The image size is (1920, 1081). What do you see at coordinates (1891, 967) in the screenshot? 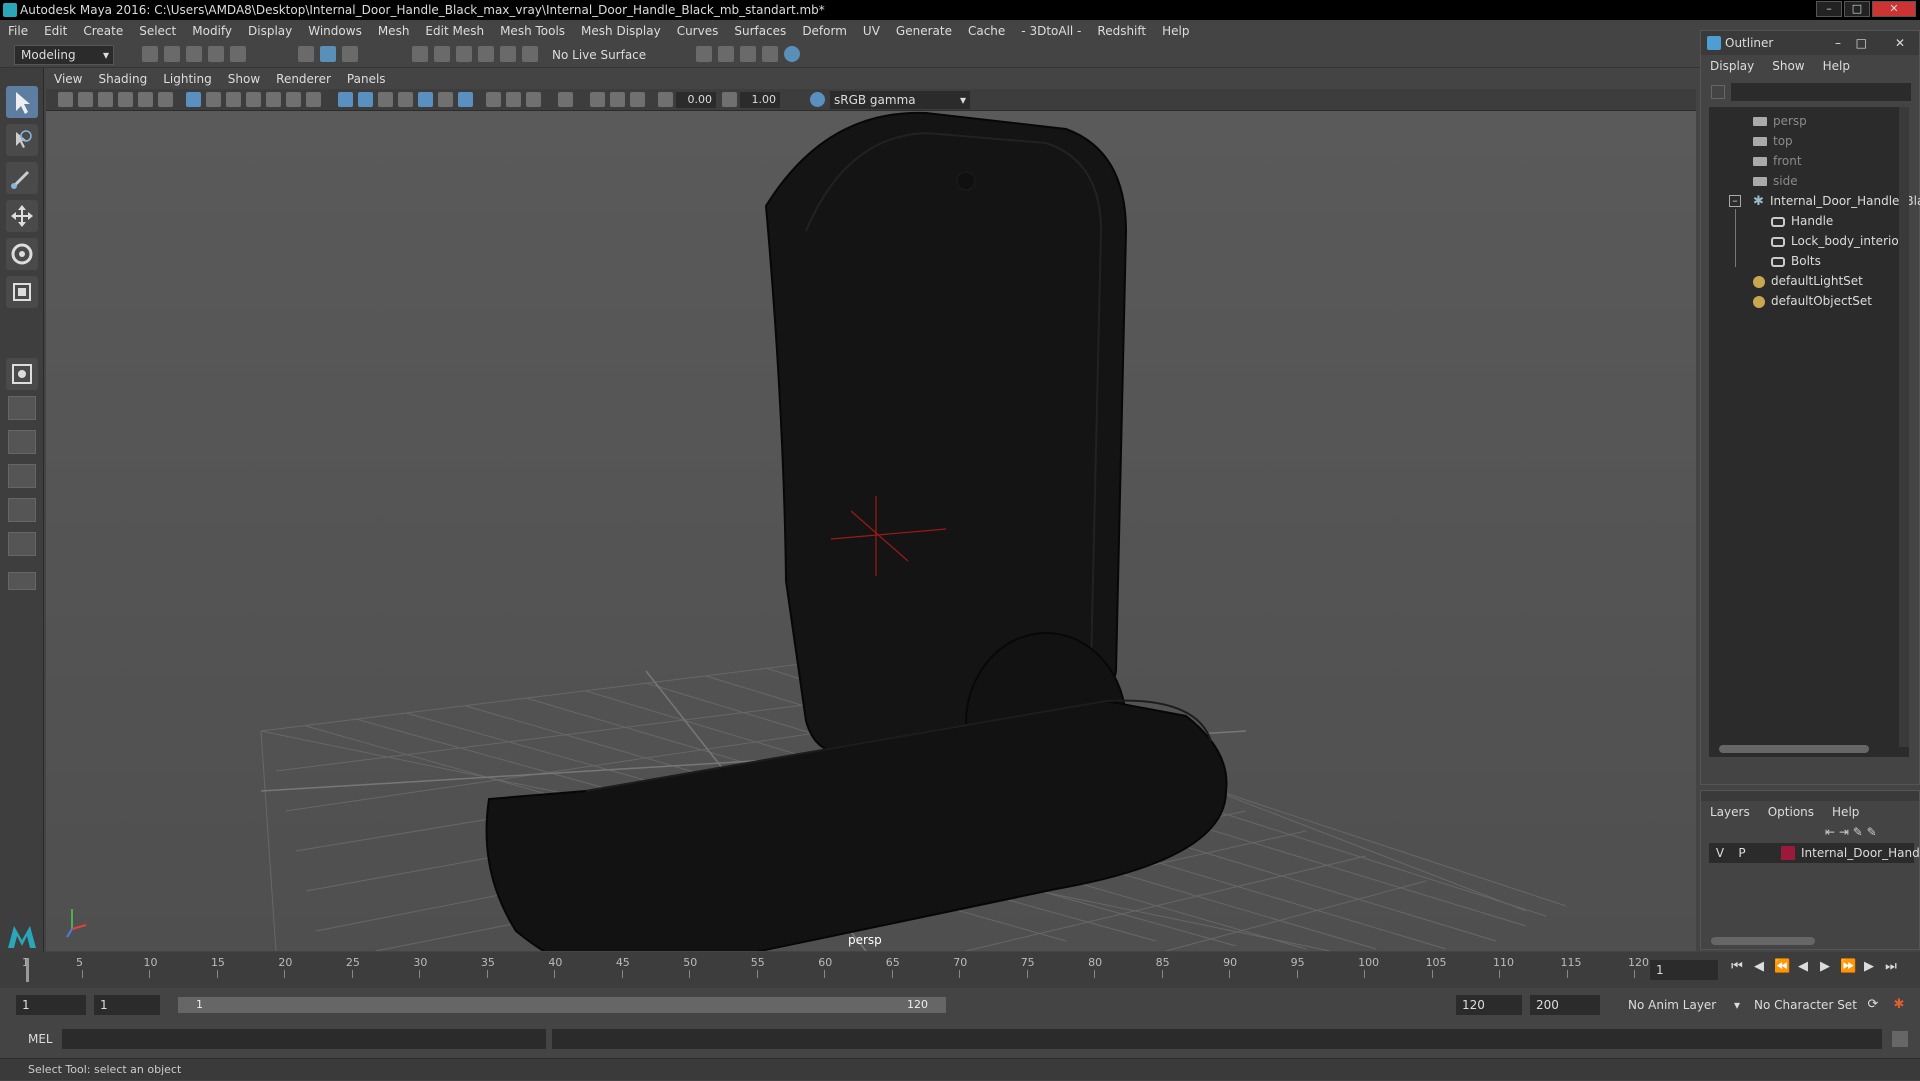
I see `go-to-end-icon: ⏭` at bounding box center [1891, 967].